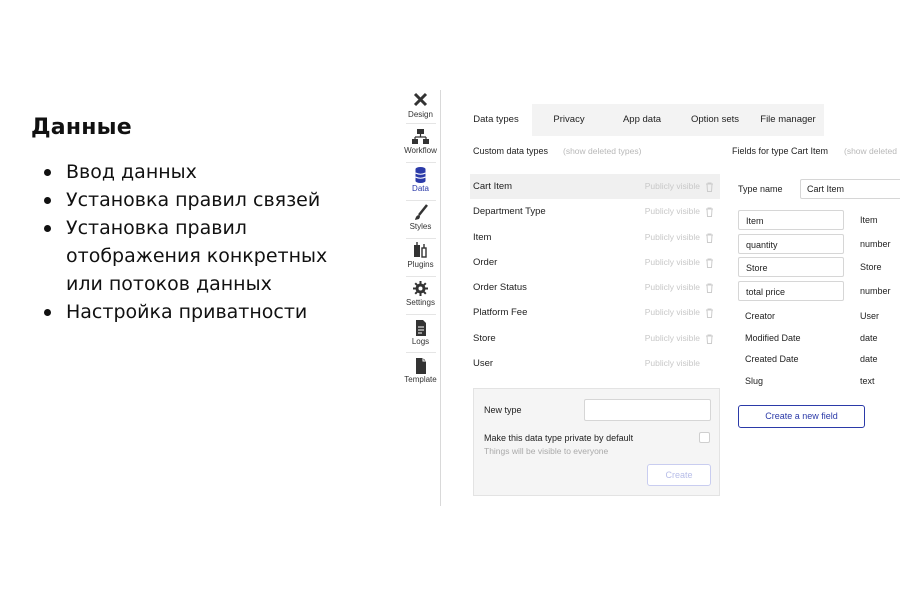  I want to click on tab-app-data: App data, so click(642, 120).